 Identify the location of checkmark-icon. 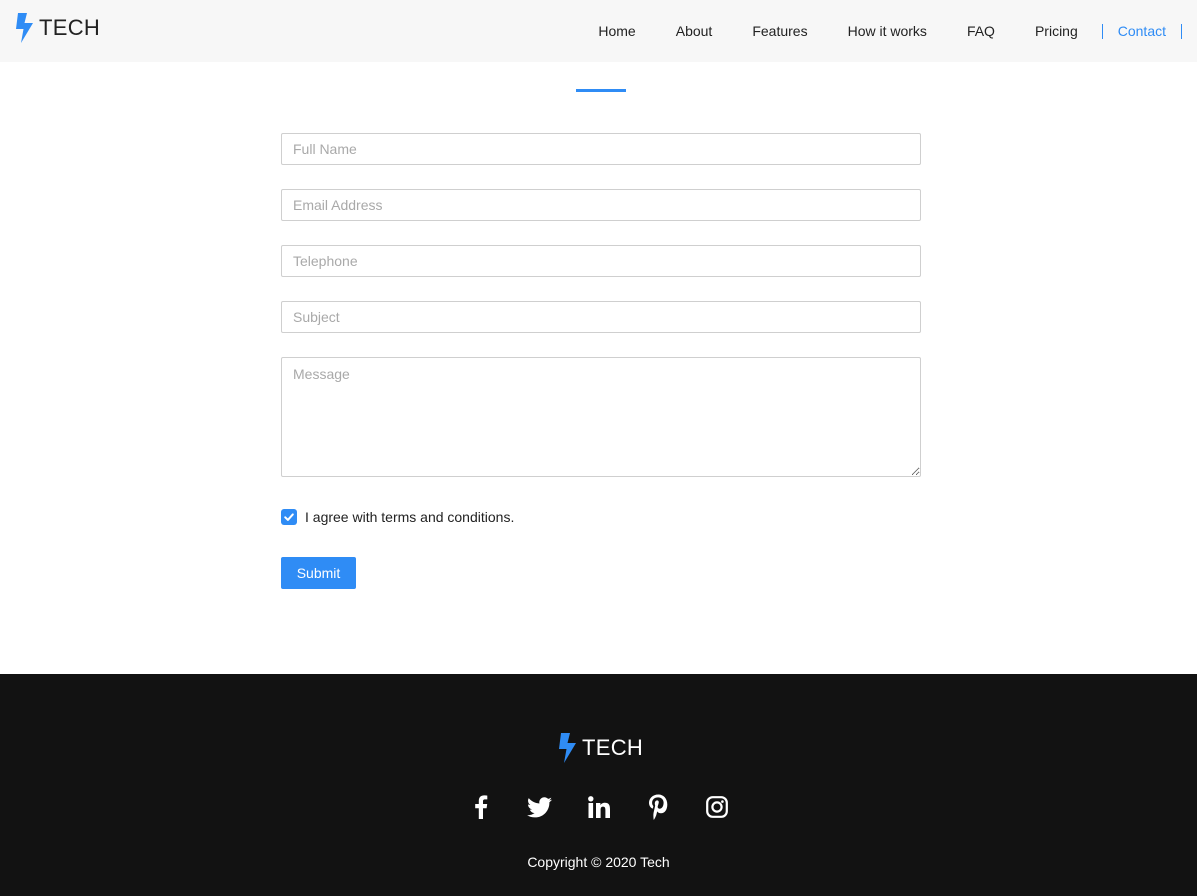
(289, 517).